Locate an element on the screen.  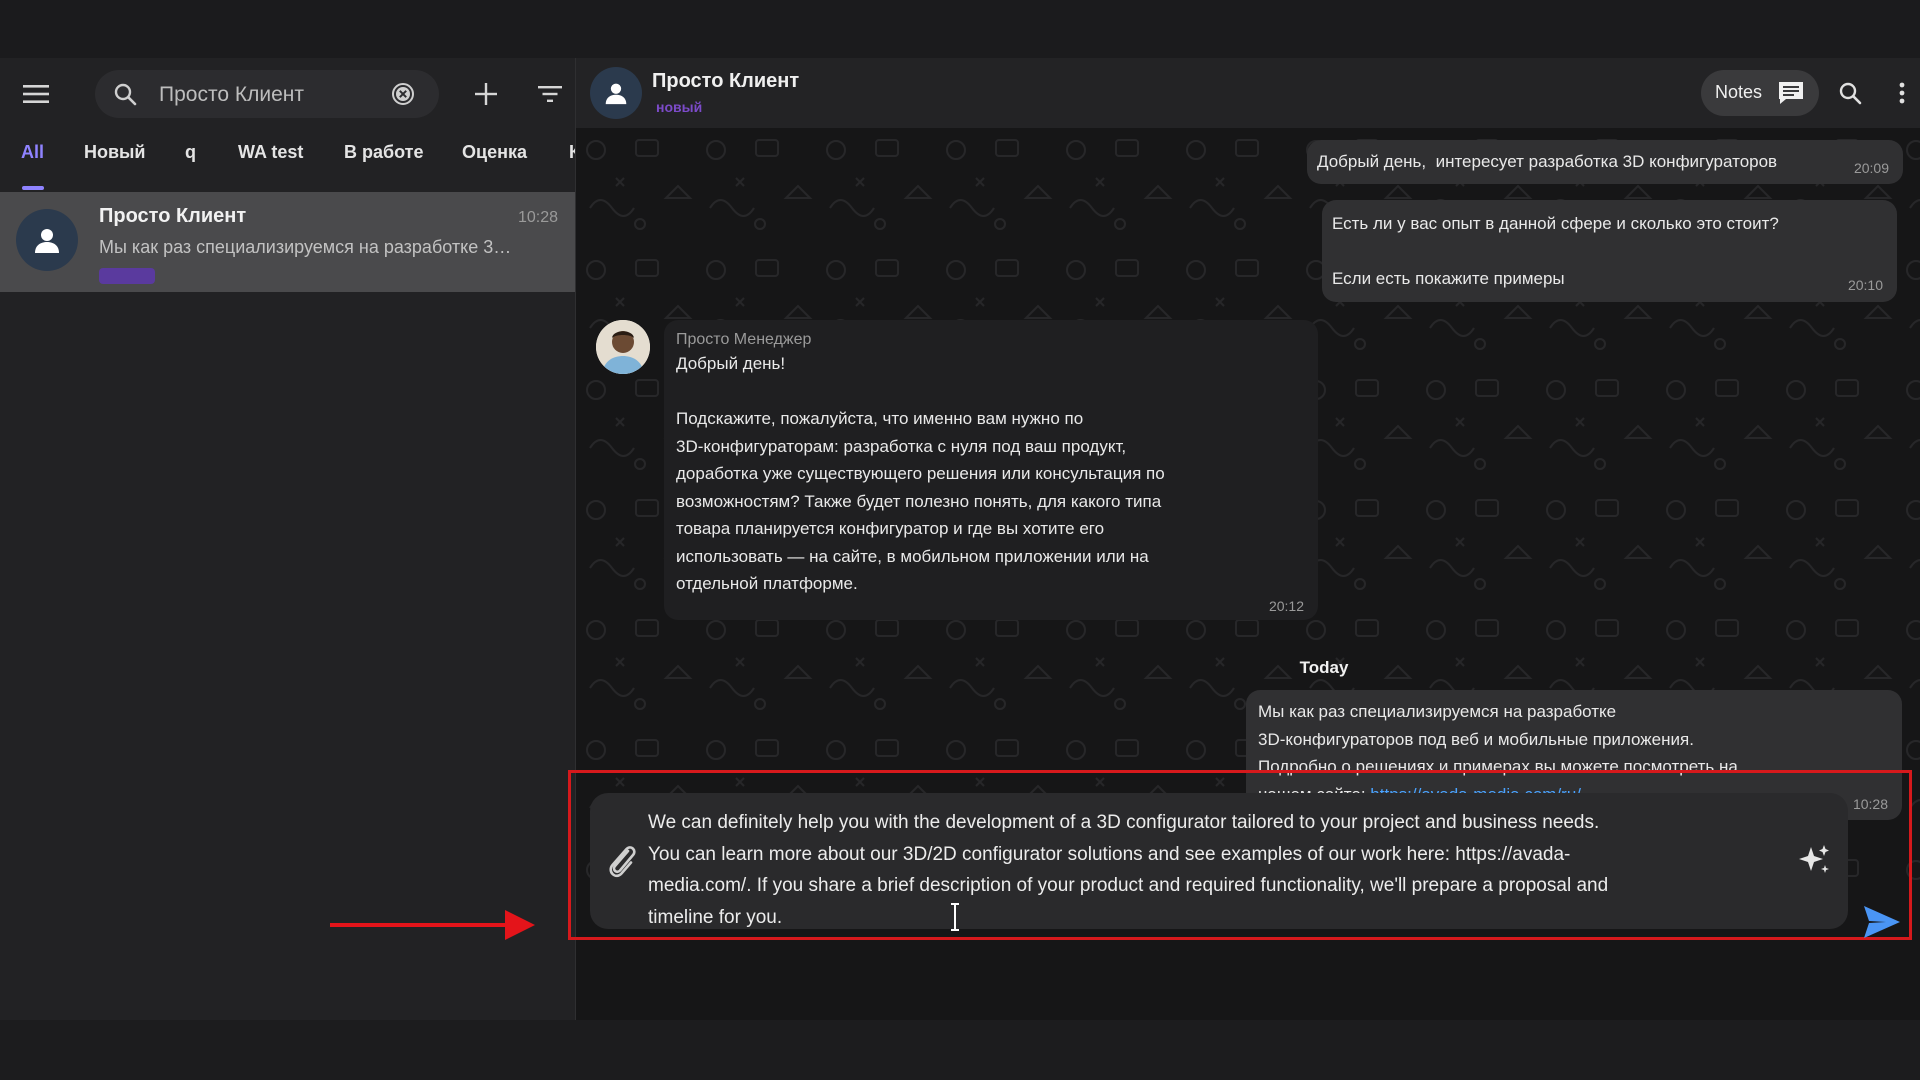
plus-icon is located at coordinates (486, 94).